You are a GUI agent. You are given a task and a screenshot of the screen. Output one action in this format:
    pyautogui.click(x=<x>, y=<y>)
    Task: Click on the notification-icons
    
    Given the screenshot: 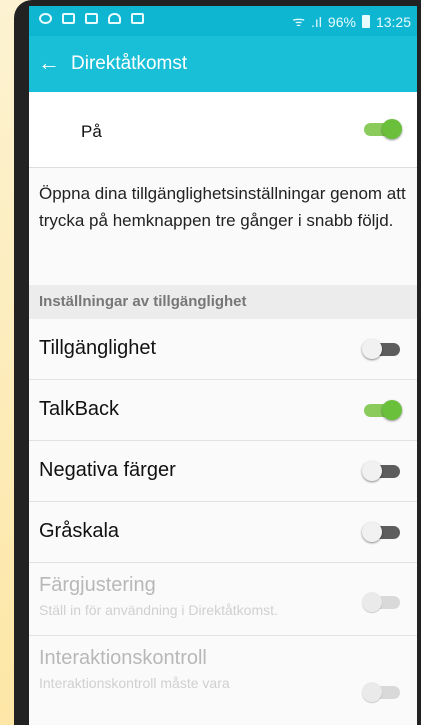 What is the action you would take?
    pyautogui.click(x=91, y=18)
    